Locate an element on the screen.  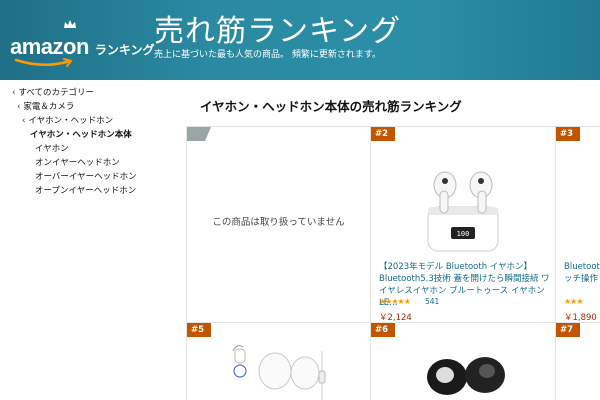
sidebar-item-label: オーバーイヤーヘッドホン is located at coordinates (86, 177).